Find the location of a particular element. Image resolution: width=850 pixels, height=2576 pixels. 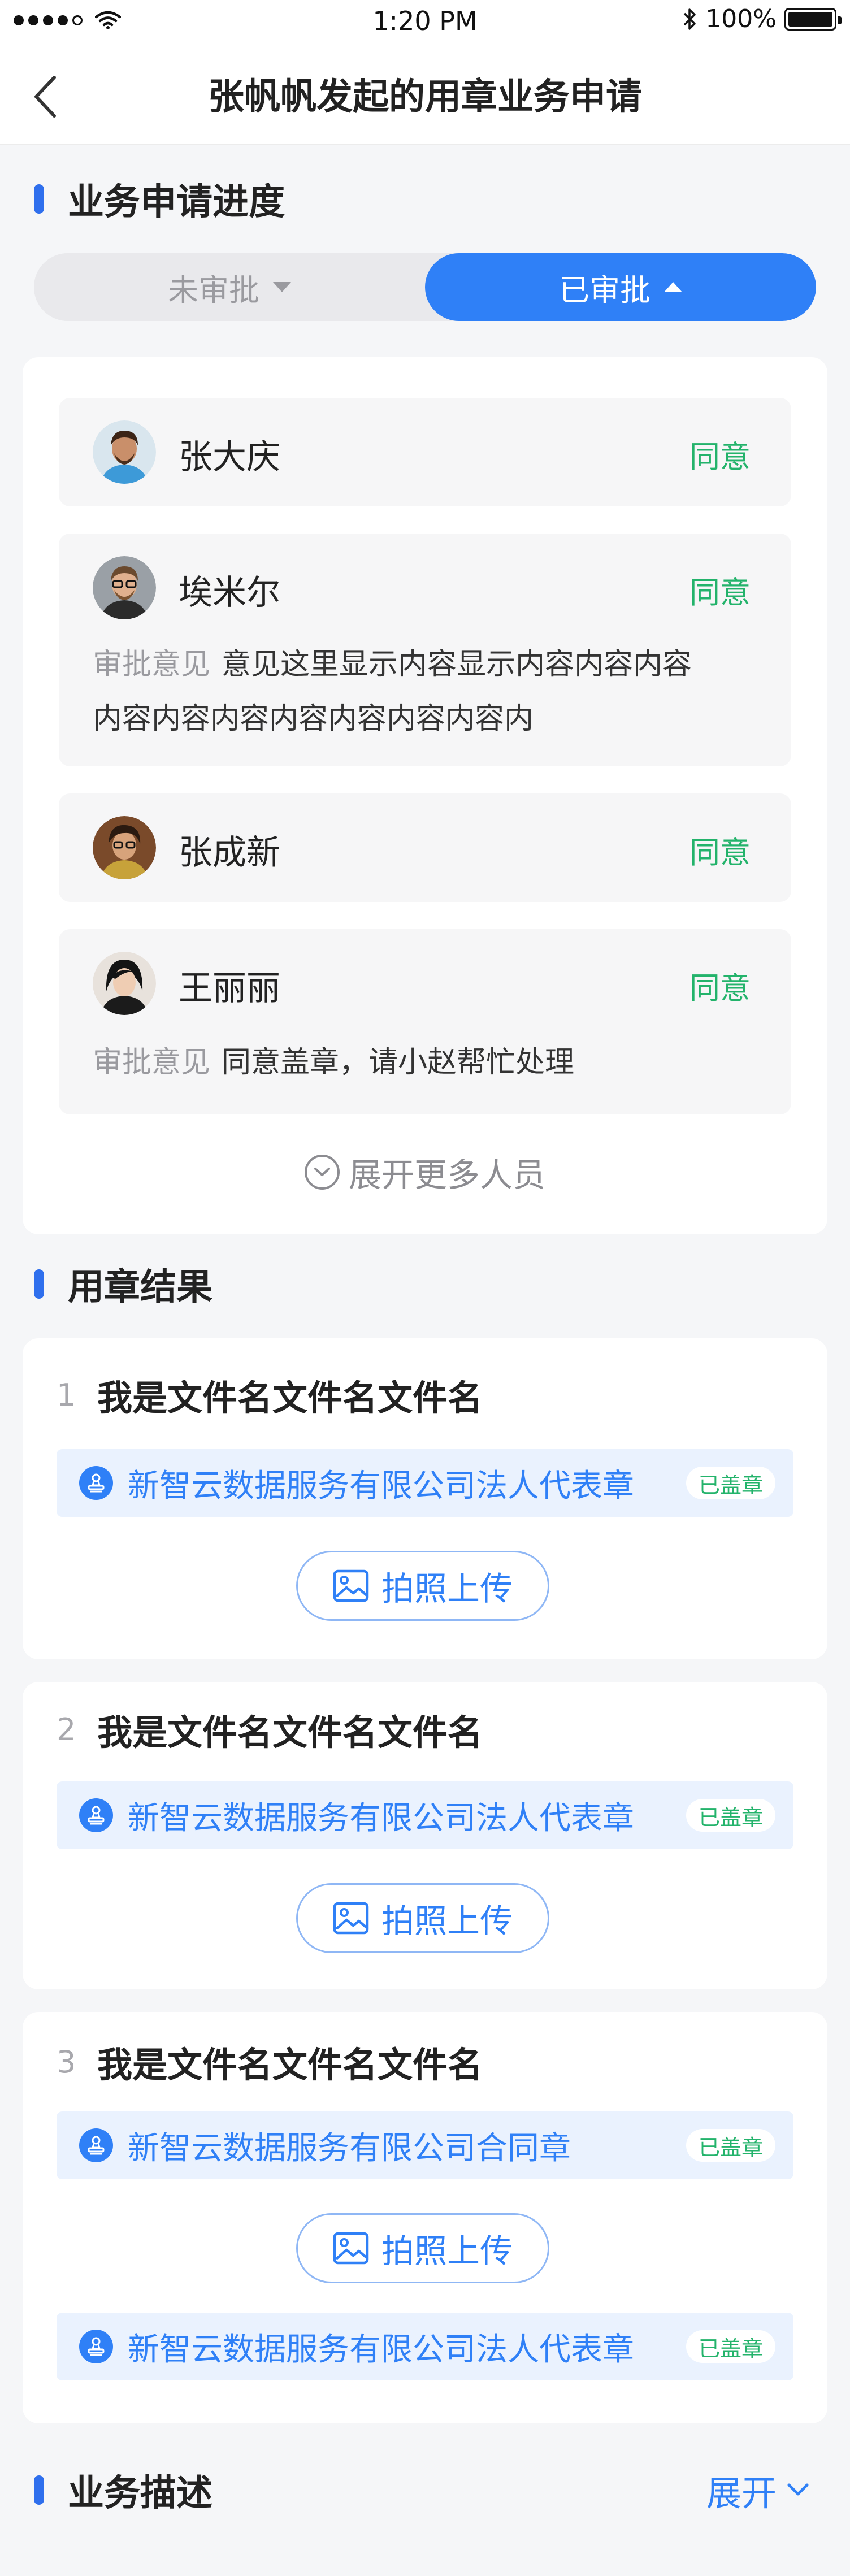

battery-percent: 100% is located at coordinates (741, 19).